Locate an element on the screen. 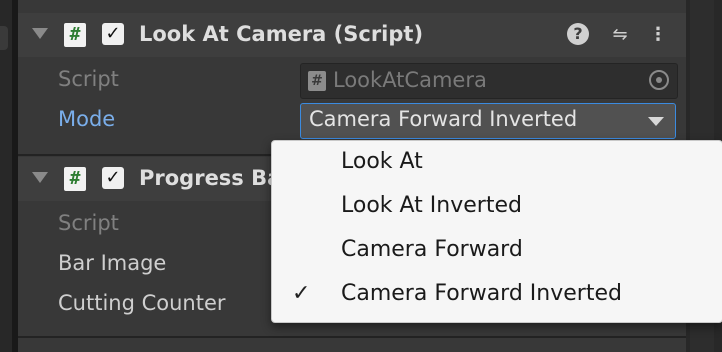  menu-item-look-at: Look At is located at coordinates (496, 165).